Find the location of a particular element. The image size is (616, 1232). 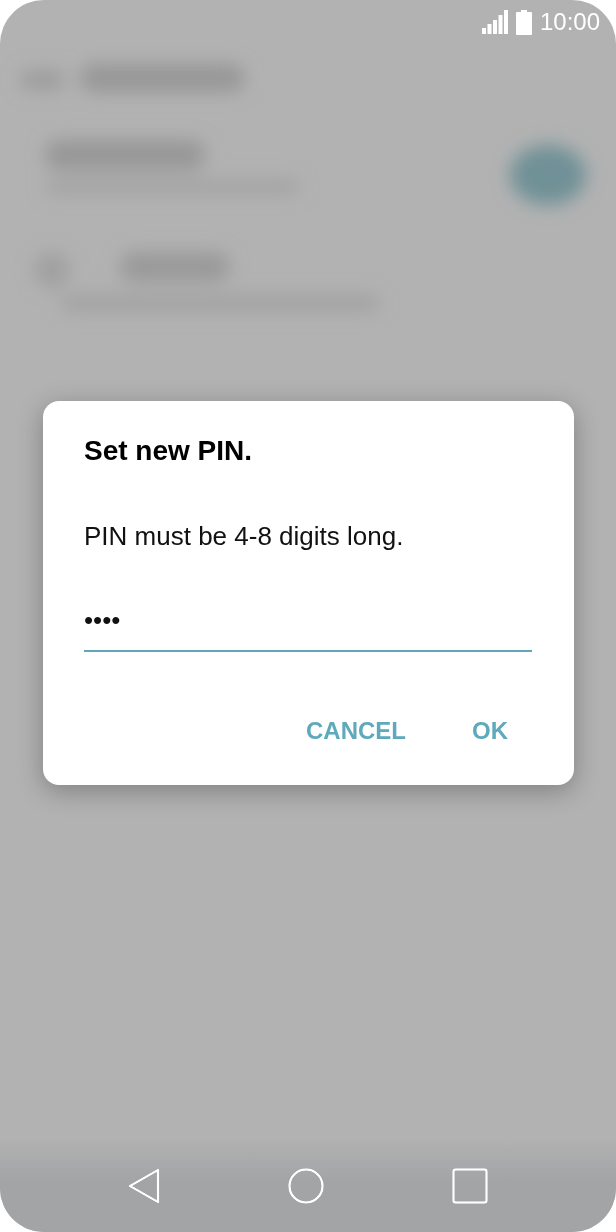

recent-apps-icon is located at coordinates (470, 1186).